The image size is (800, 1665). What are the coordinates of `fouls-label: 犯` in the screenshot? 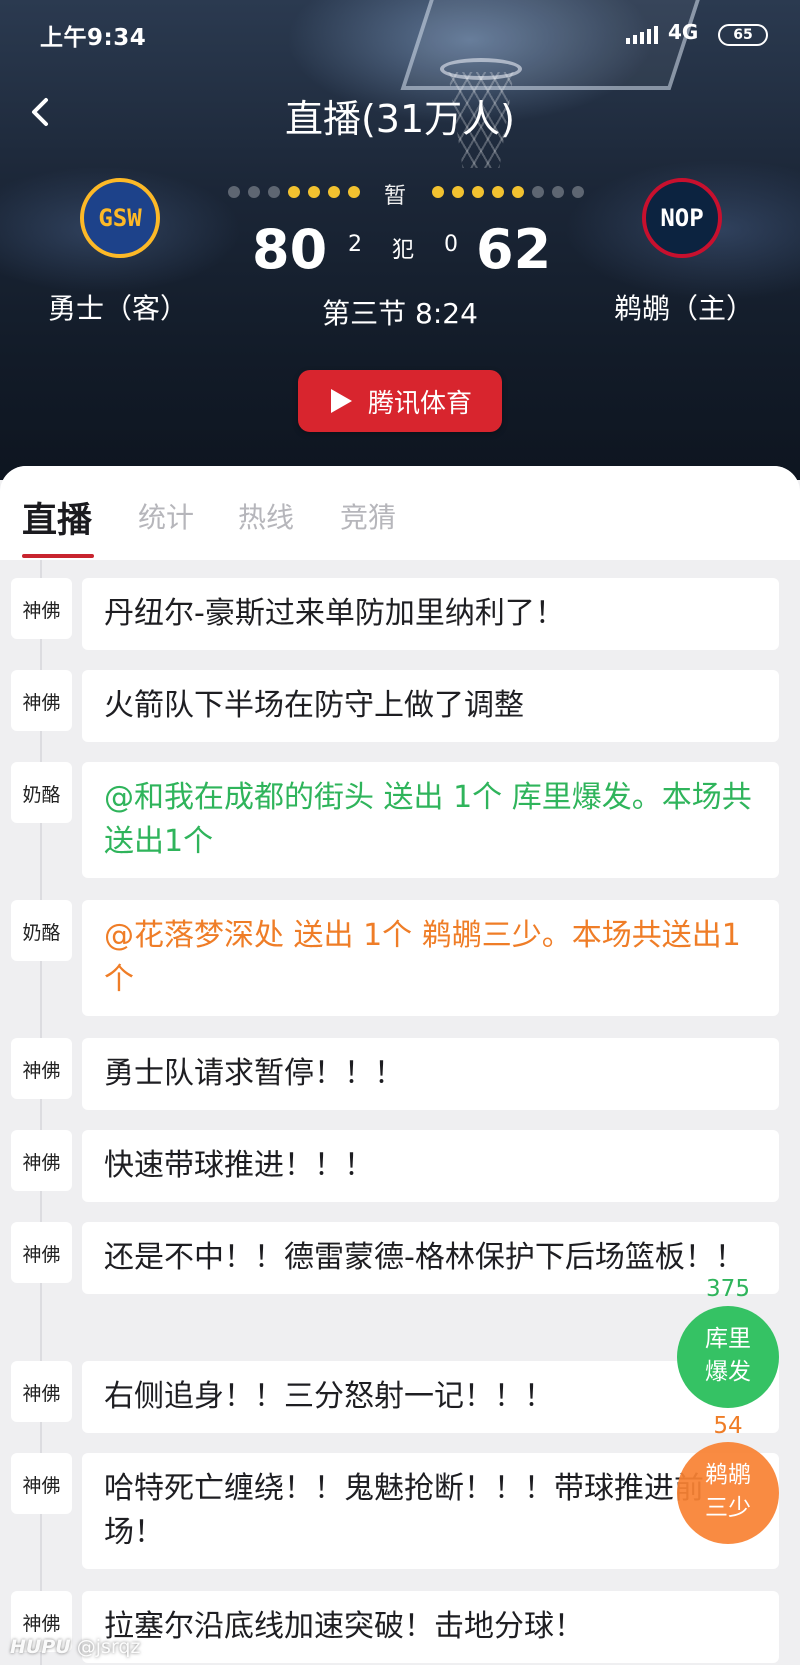 It's located at (402, 250).